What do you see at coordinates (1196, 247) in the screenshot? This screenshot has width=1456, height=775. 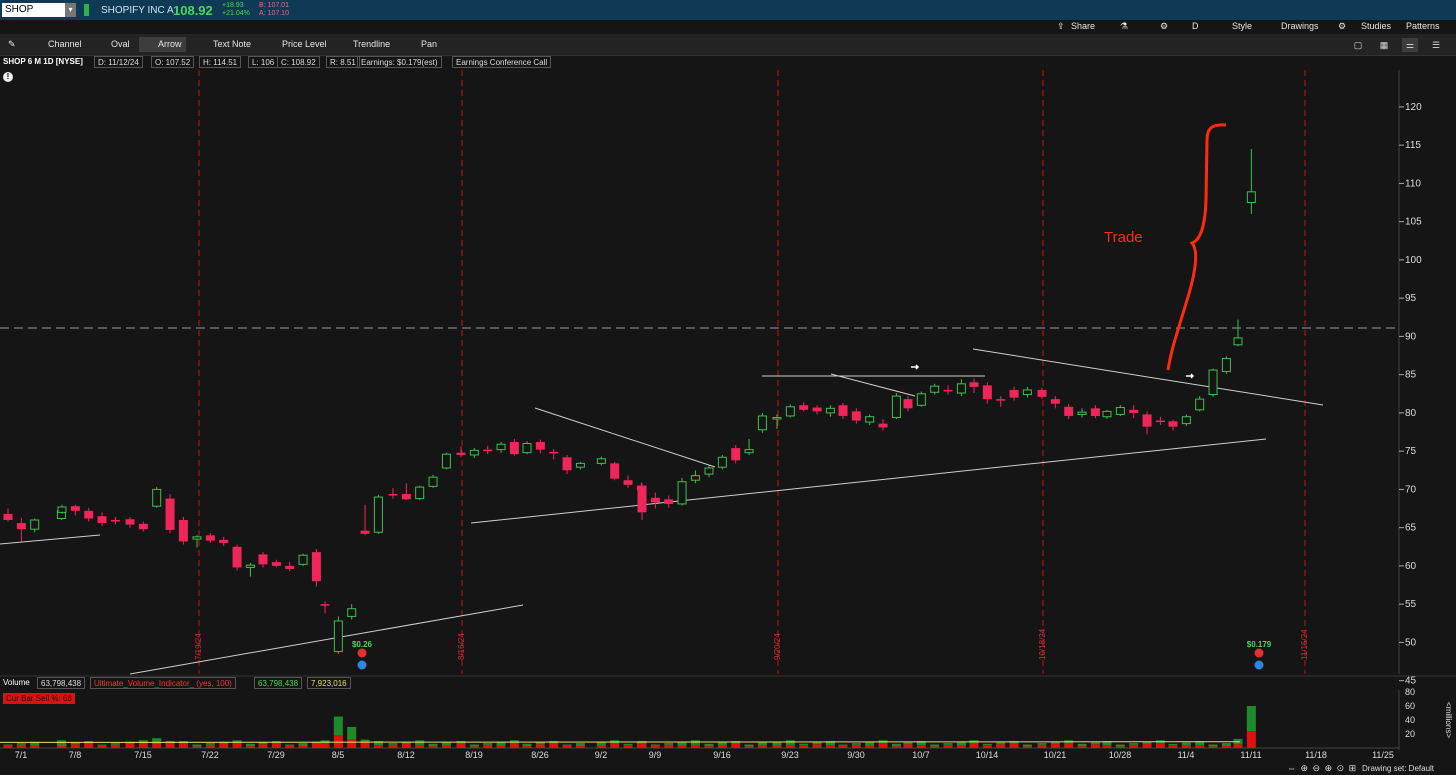 I see `trade-bracket-annotation` at bounding box center [1196, 247].